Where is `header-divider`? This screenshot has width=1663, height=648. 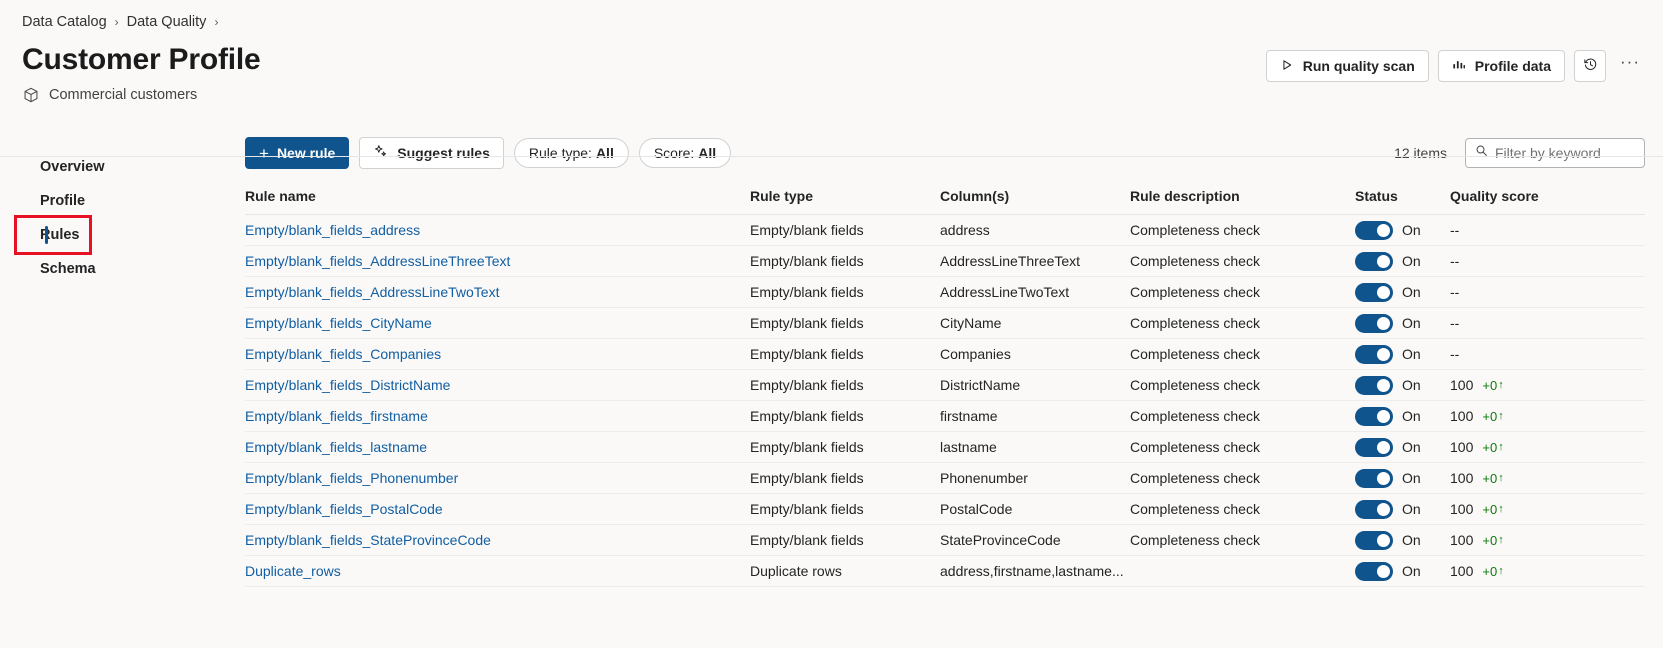
header-divider is located at coordinates (831, 156).